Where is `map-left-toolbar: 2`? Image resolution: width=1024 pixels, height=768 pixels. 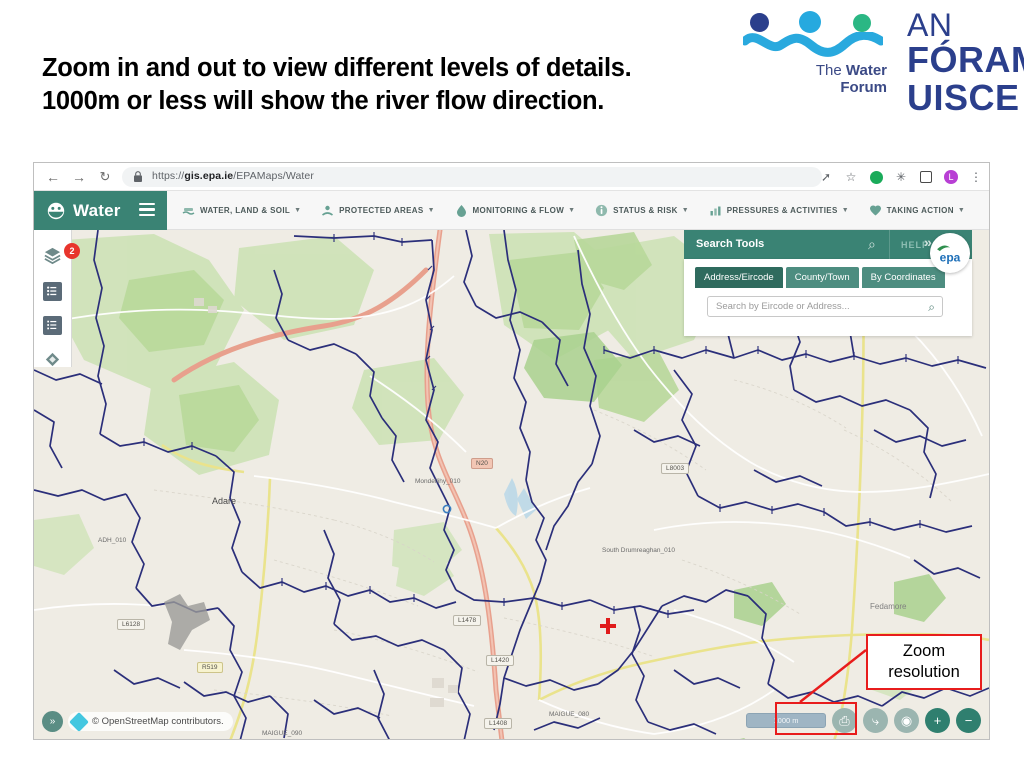 map-left-toolbar: 2 is located at coordinates (57, 300).